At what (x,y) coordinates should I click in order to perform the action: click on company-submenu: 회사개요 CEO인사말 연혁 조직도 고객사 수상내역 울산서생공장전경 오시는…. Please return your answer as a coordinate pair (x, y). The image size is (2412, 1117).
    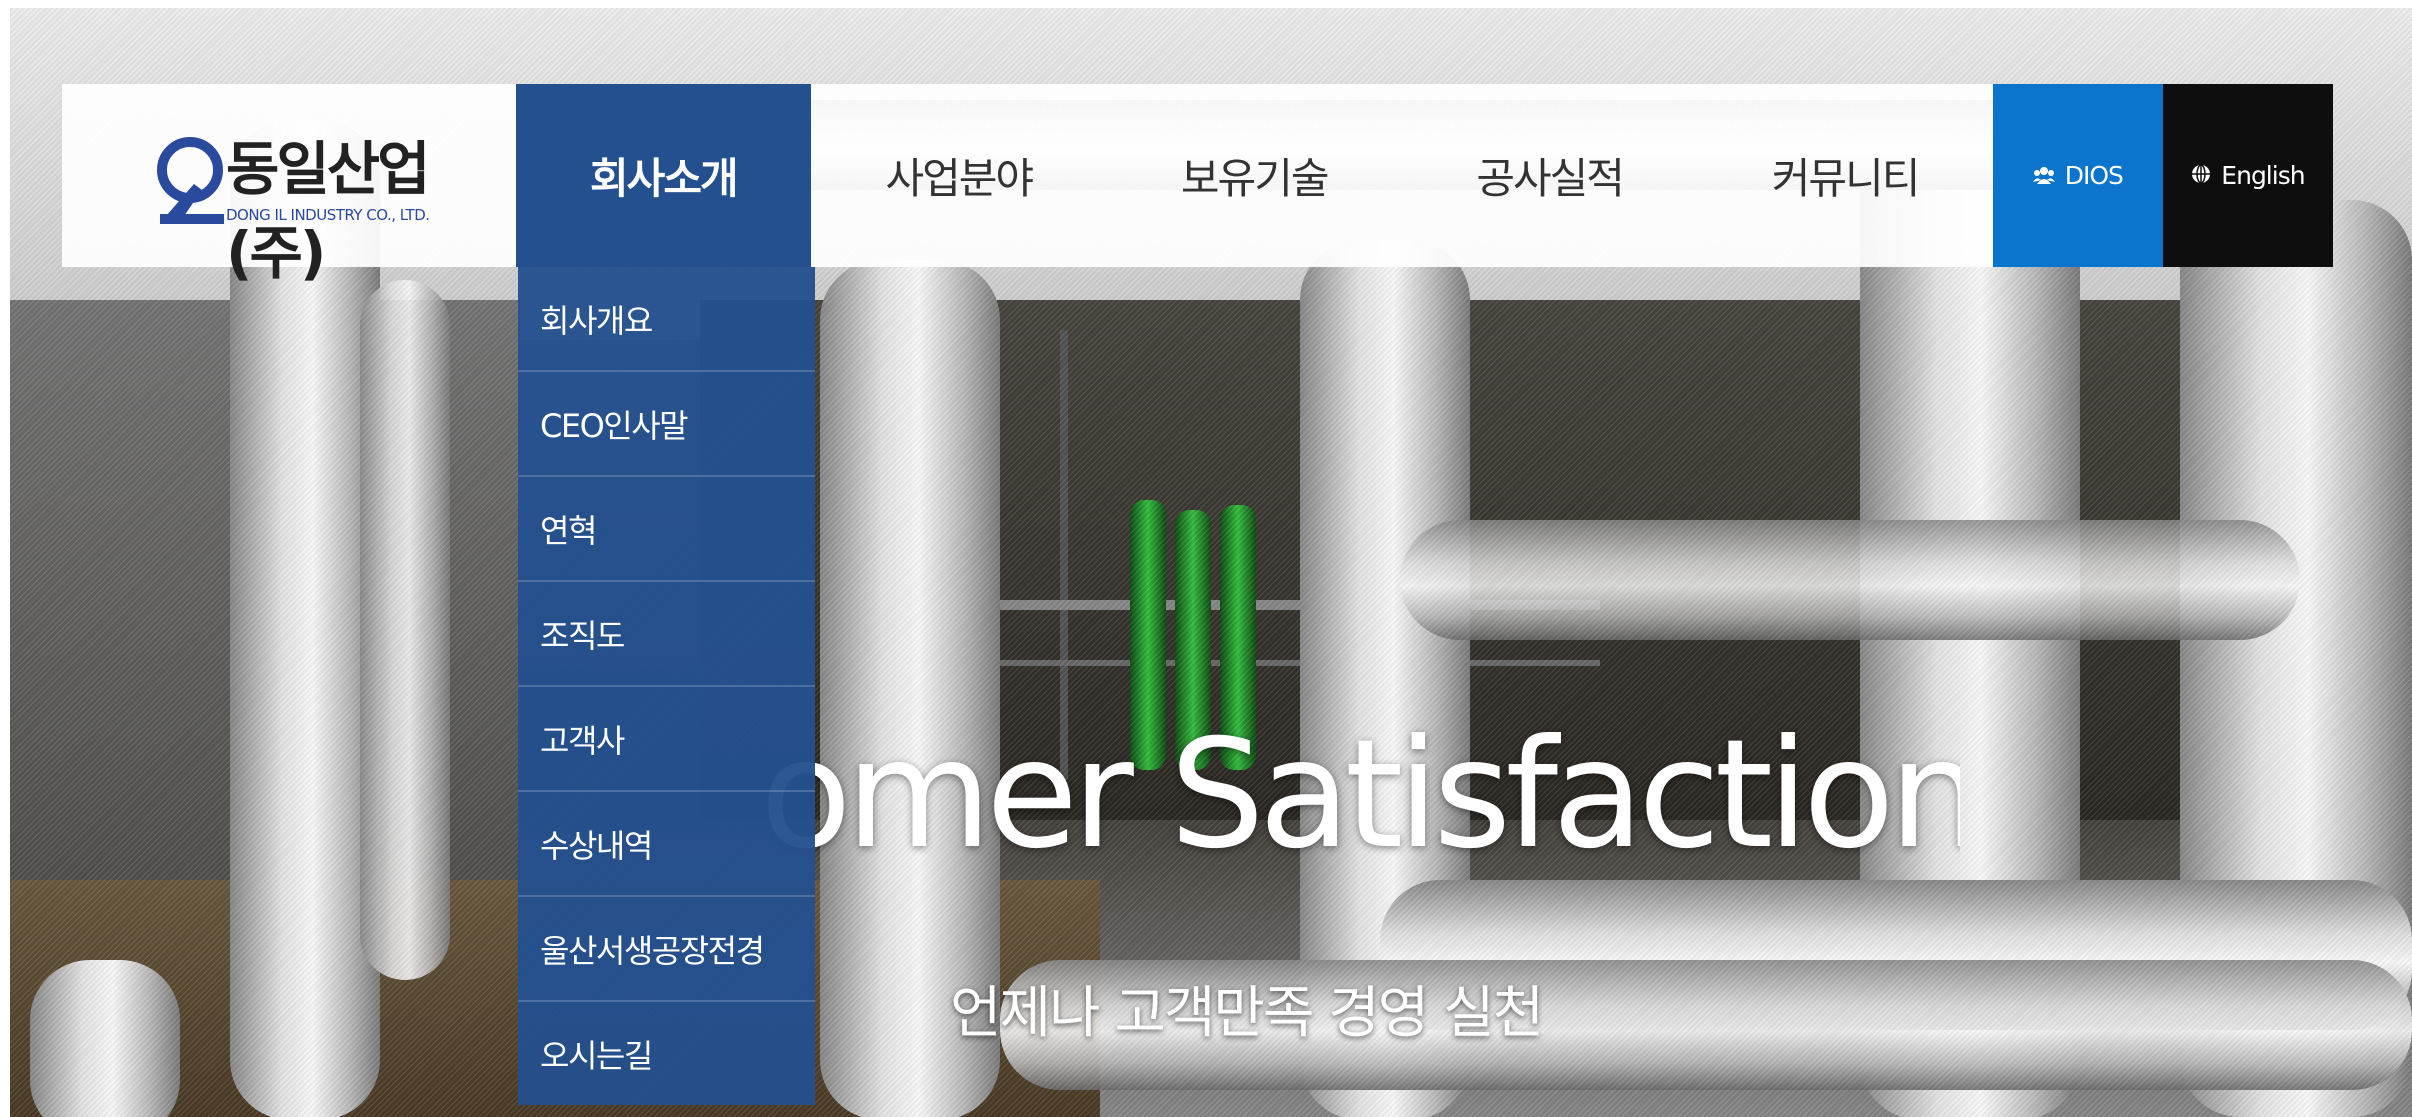
    Looking at the image, I should click on (666, 686).